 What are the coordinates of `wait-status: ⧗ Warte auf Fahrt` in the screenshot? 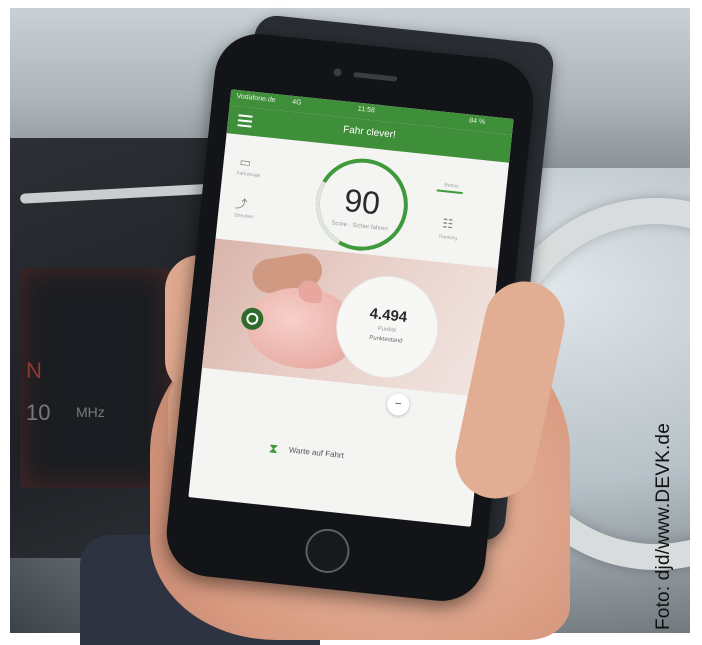 It's located at (335, 457).